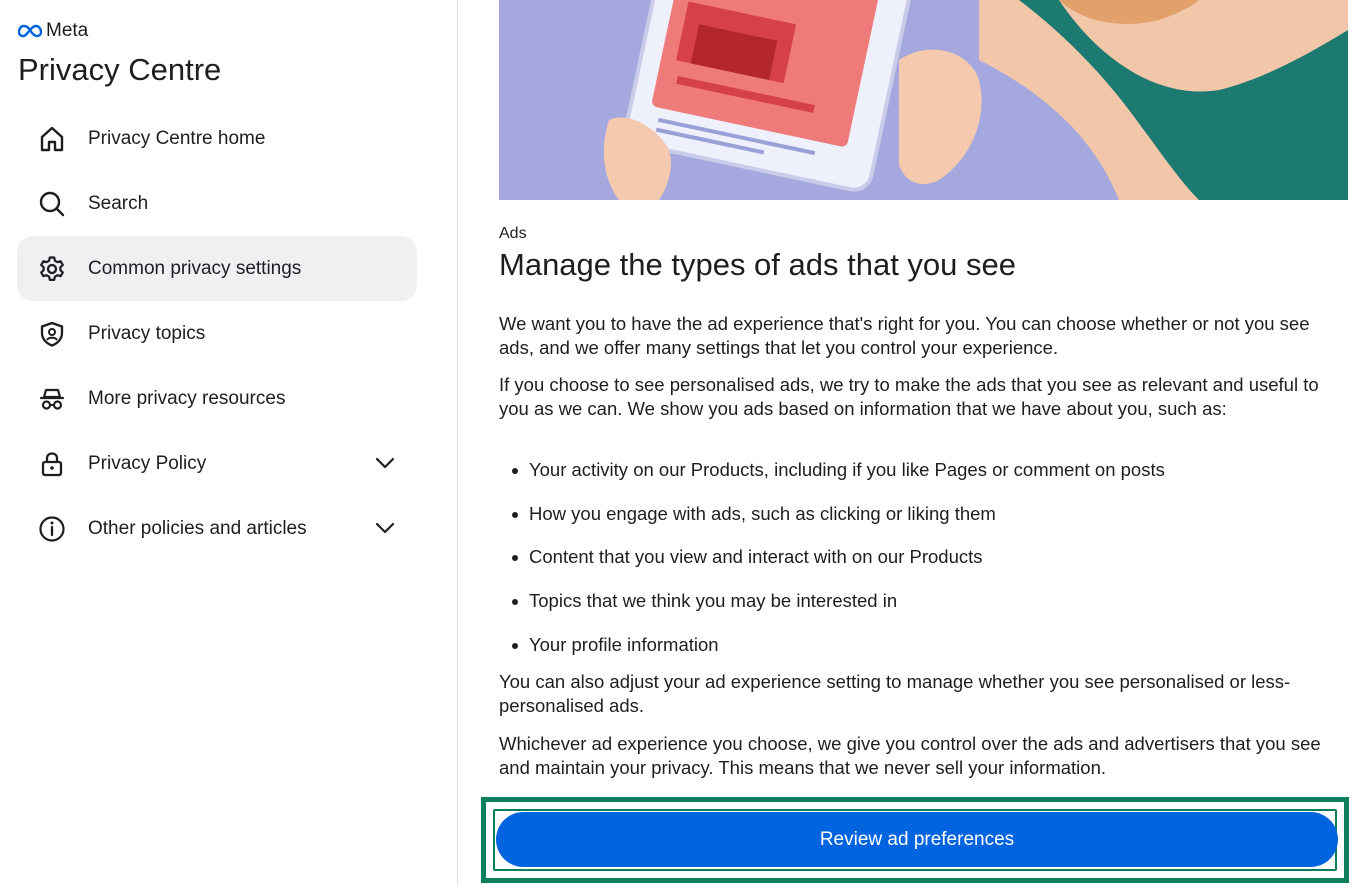  I want to click on sidebar-item-common-privacy-settings: Common privacy settings, so click(217, 268).